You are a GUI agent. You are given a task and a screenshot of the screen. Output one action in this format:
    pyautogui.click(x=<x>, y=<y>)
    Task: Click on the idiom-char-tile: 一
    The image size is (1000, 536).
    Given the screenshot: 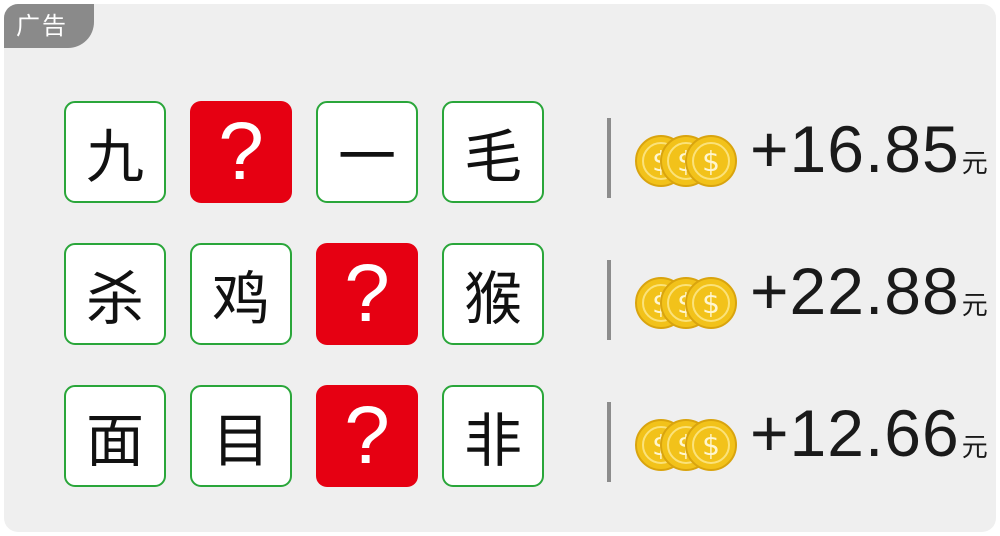 What is the action you would take?
    pyautogui.click(x=367, y=152)
    